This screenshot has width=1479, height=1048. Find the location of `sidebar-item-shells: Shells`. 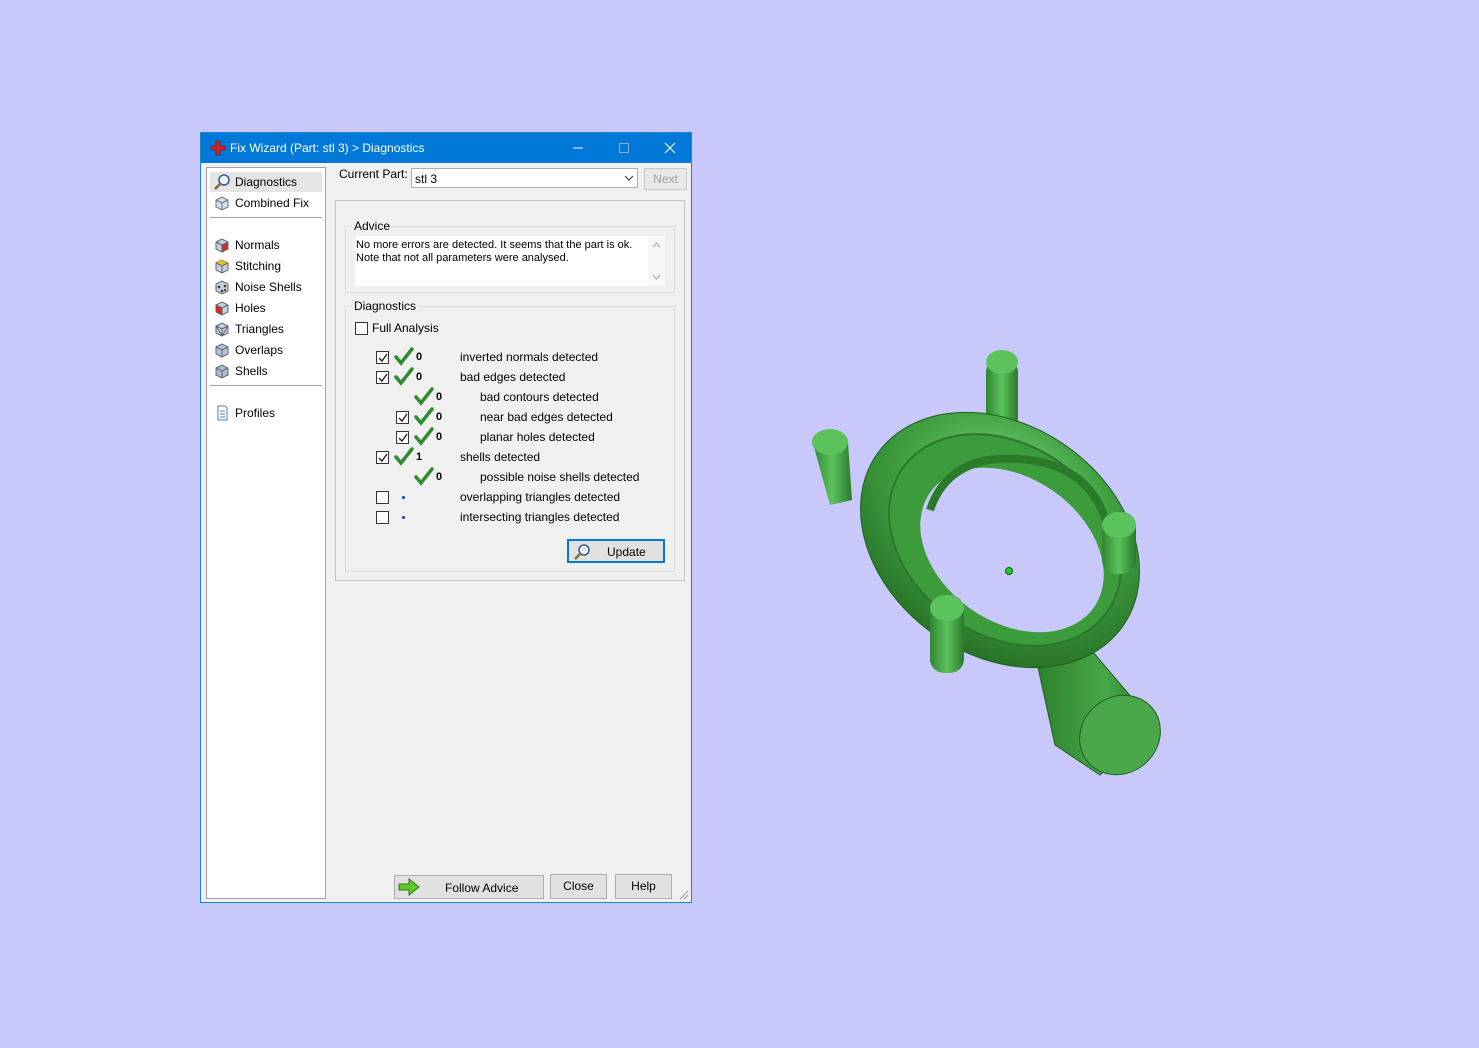

sidebar-item-shells: Shells is located at coordinates (266, 371).